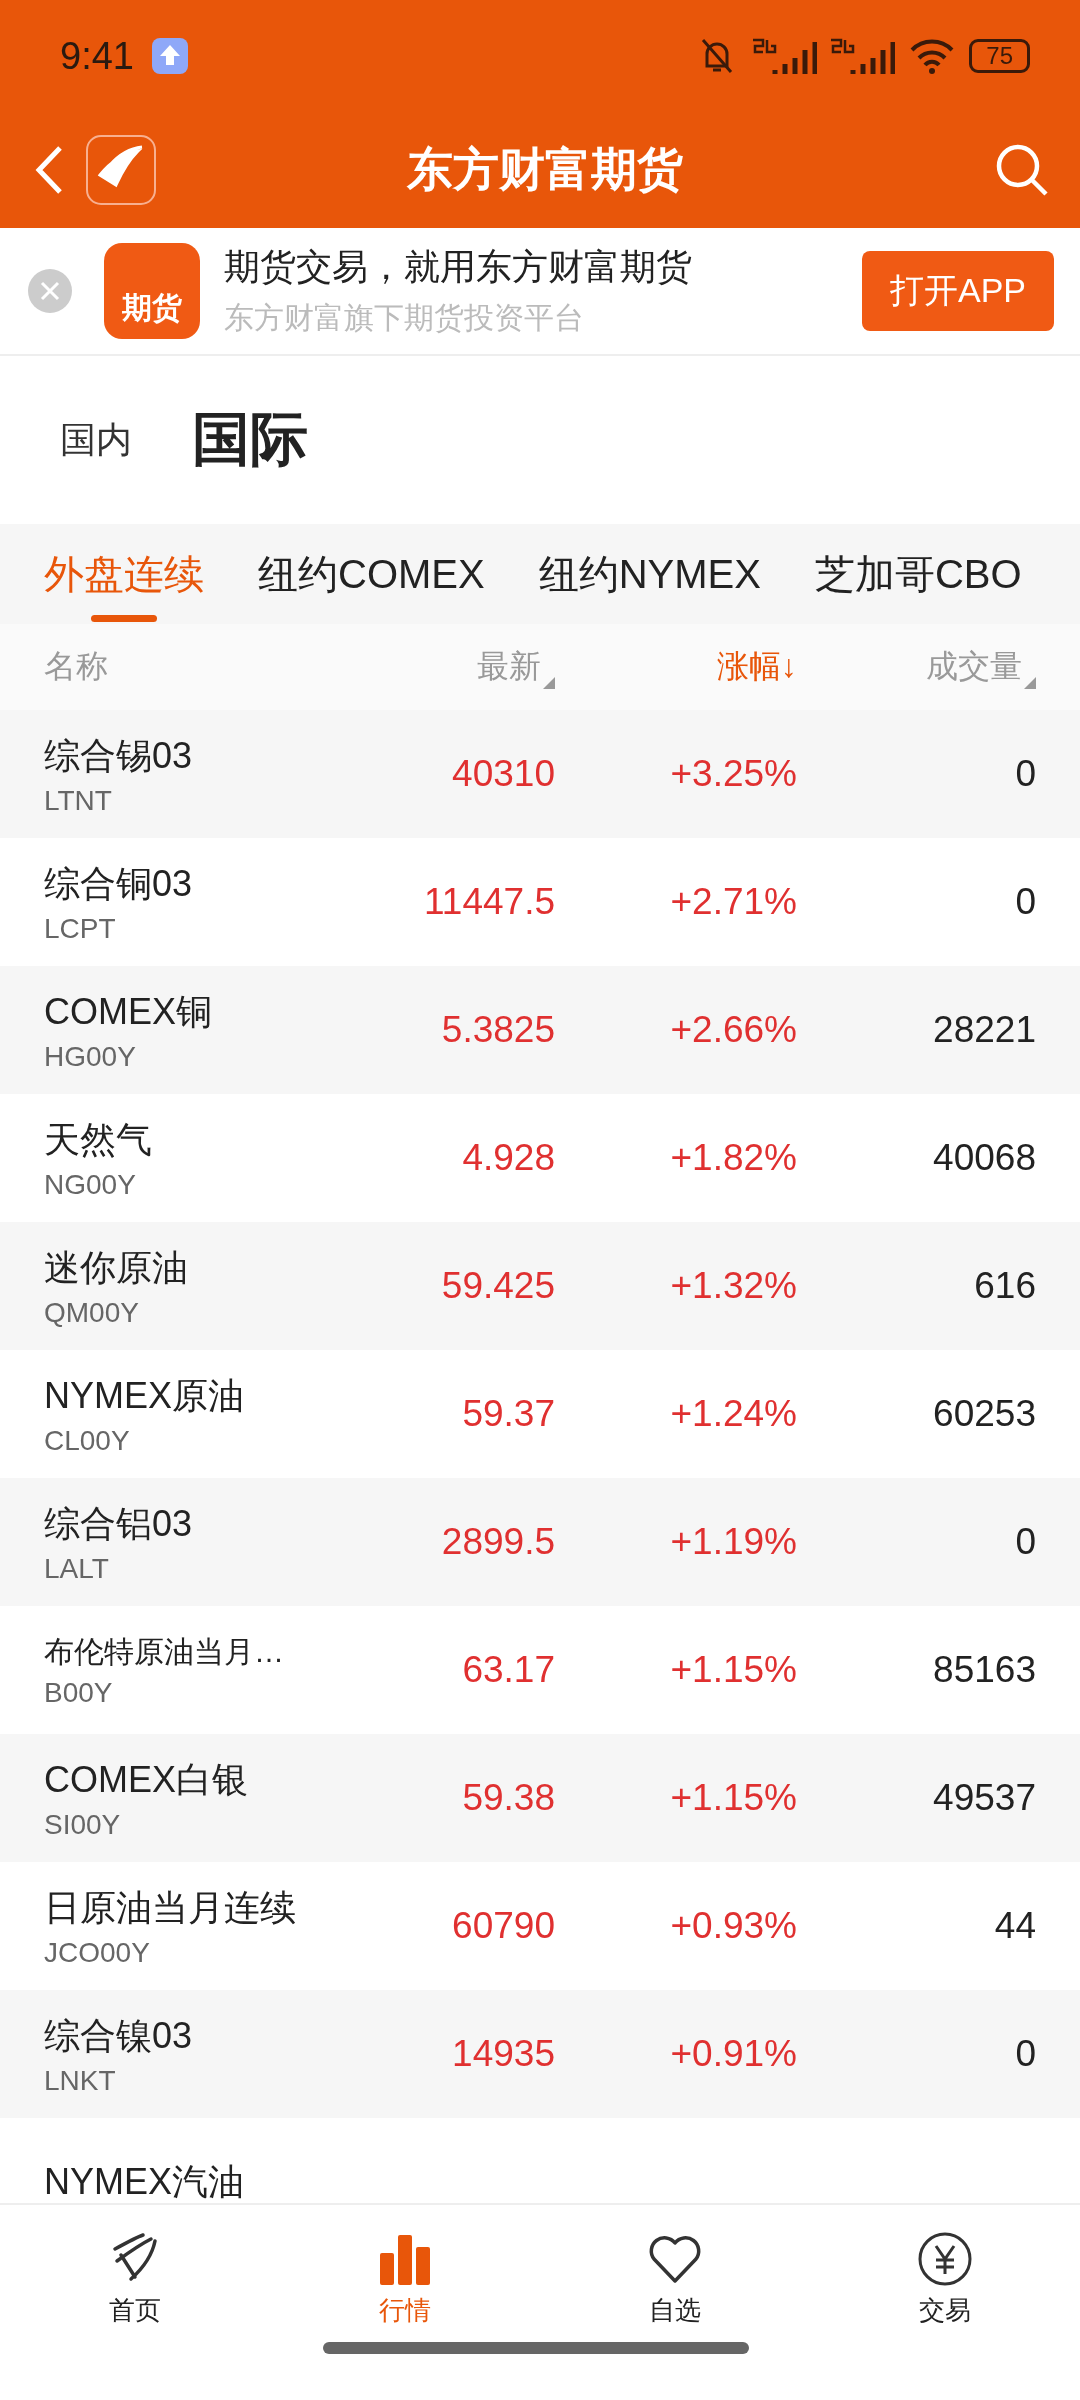 The width and height of the screenshot is (1080, 2400). What do you see at coordinates (90, 1056) in the screenshot?
I see `contract-code: HG00Y` at bounding box center [90, 1056].